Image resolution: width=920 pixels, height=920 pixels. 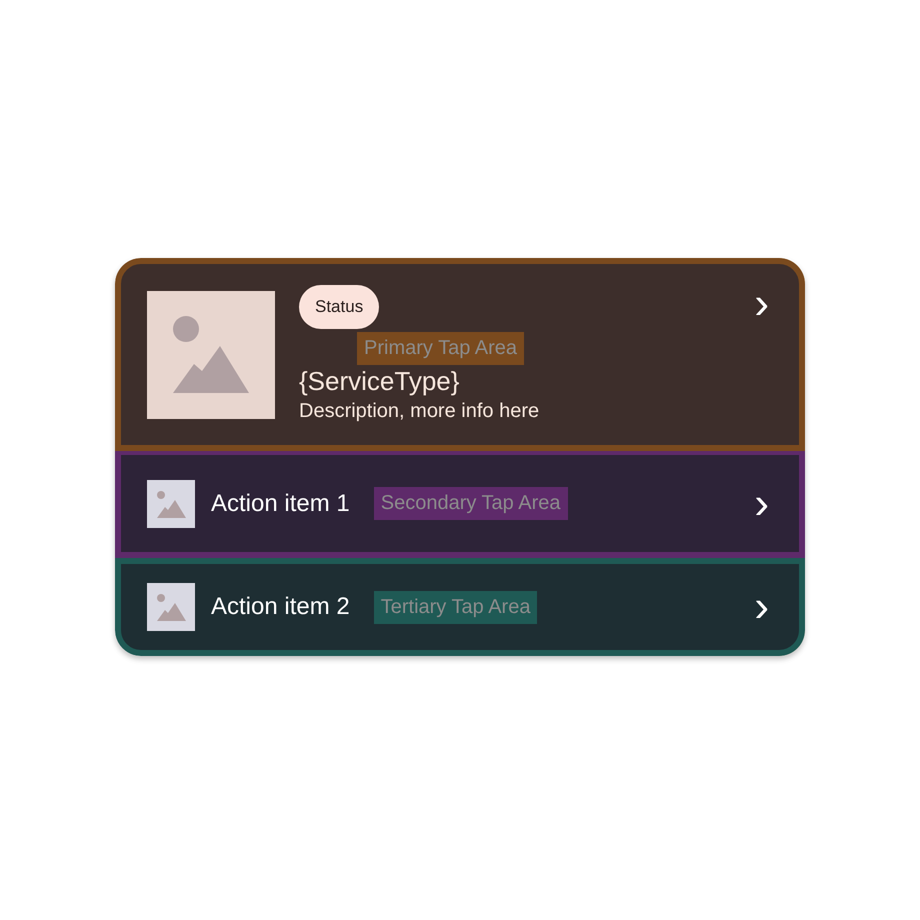 What do you see at coordinates (379, 381) in the screenshot?
I see `service-title: {ServiceType}` at bounding box center [379, 381].